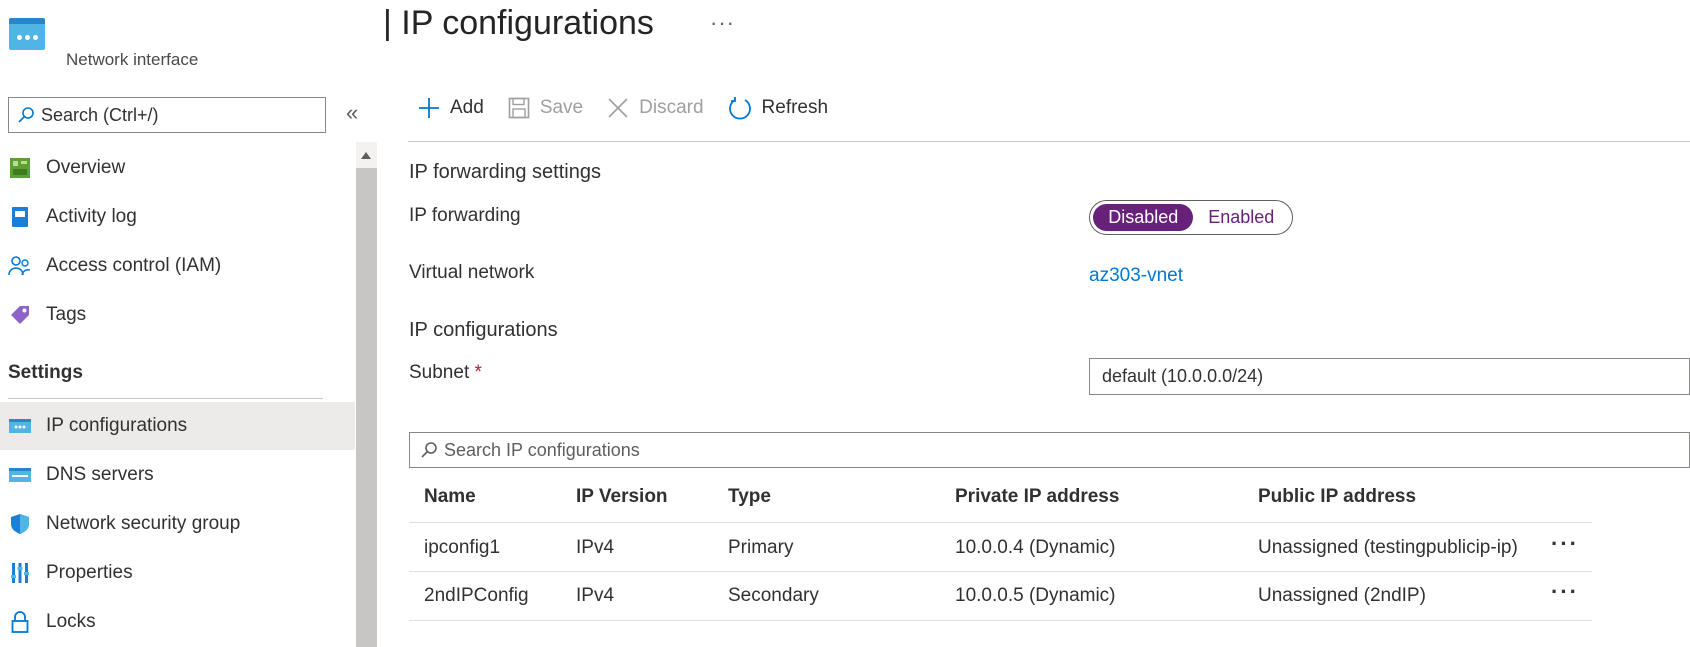 This screenshot has height=647, width=1690. What do you see at coordinates (20, 573) in the screenshot?
I see `properties-icon` at bounding box center [20, 573].